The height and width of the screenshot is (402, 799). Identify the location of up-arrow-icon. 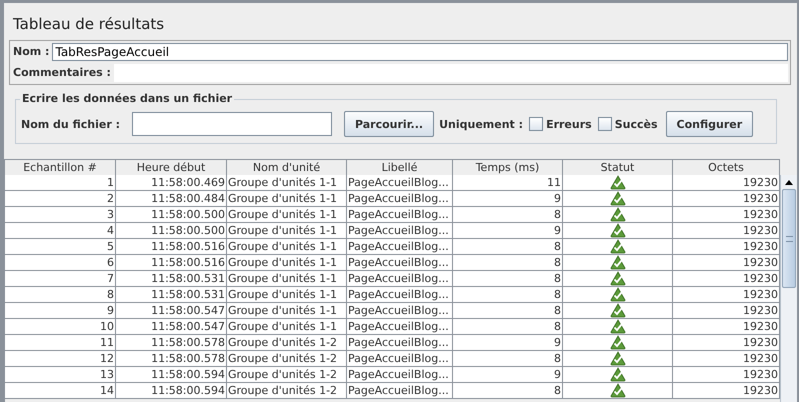
(789, 182).